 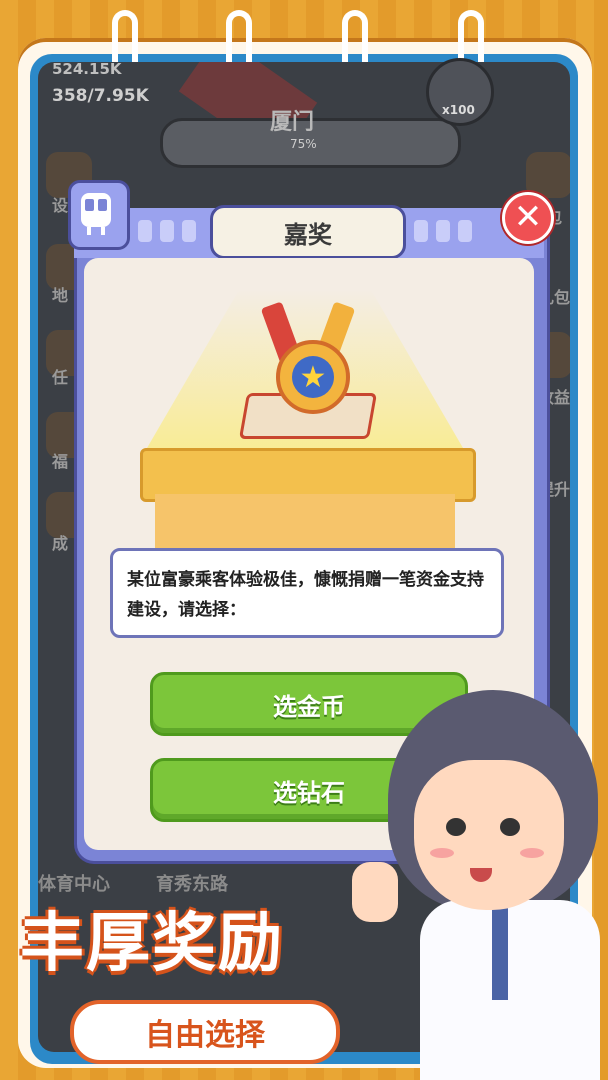 I want to click on close-icon: ✕, so click(x=528, y=218).